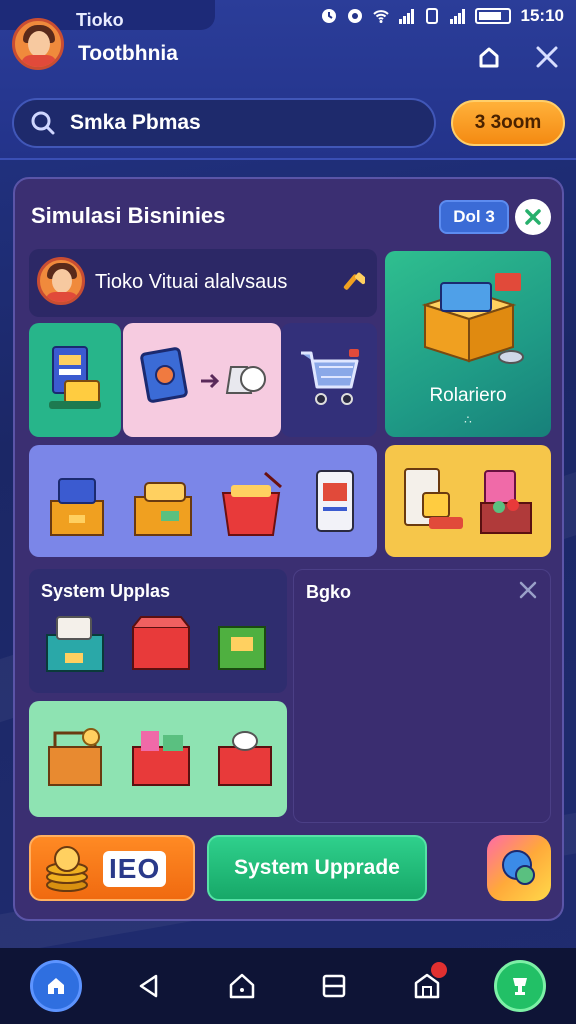  Describe the element at coordinates (135, 122) in the screenshot. I see `search-value: Smka Pbmas` at that location.